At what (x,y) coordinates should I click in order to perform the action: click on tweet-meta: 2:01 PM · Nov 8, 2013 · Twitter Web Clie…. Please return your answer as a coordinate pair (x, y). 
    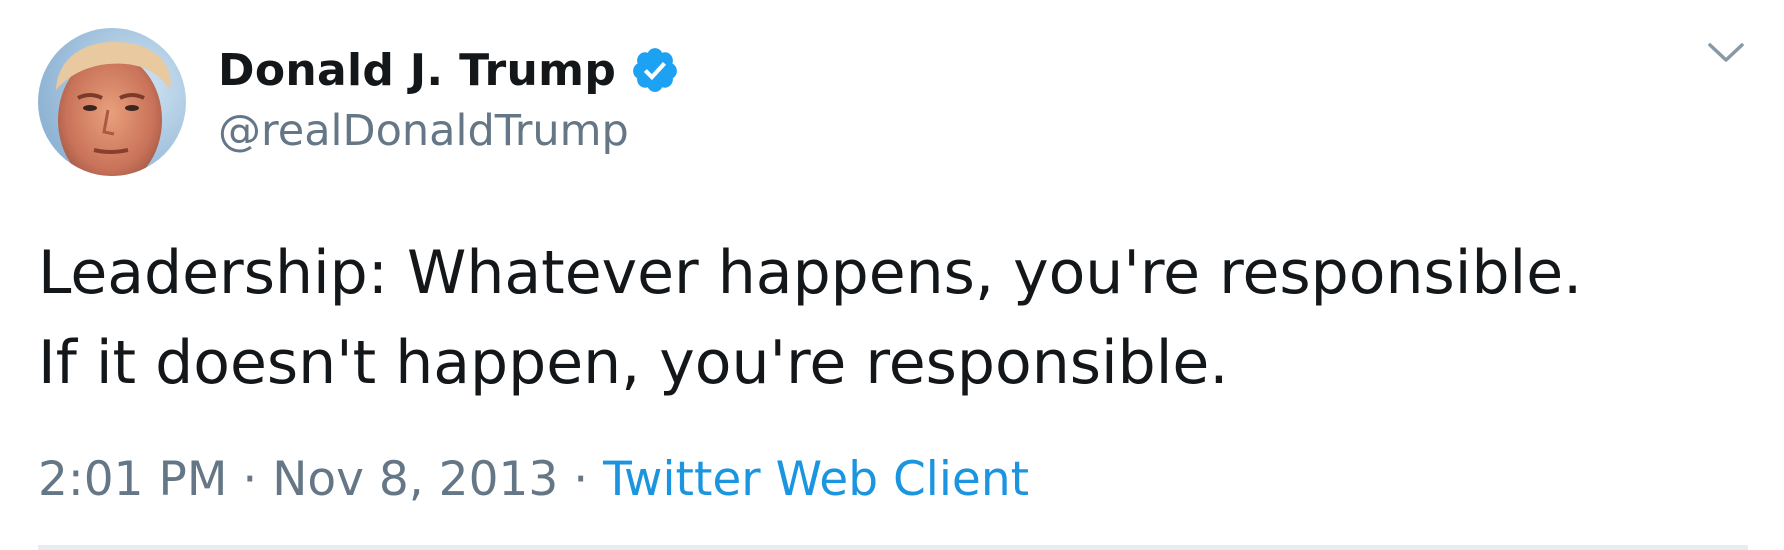
    Looking at the image, I should click on (533, 479).